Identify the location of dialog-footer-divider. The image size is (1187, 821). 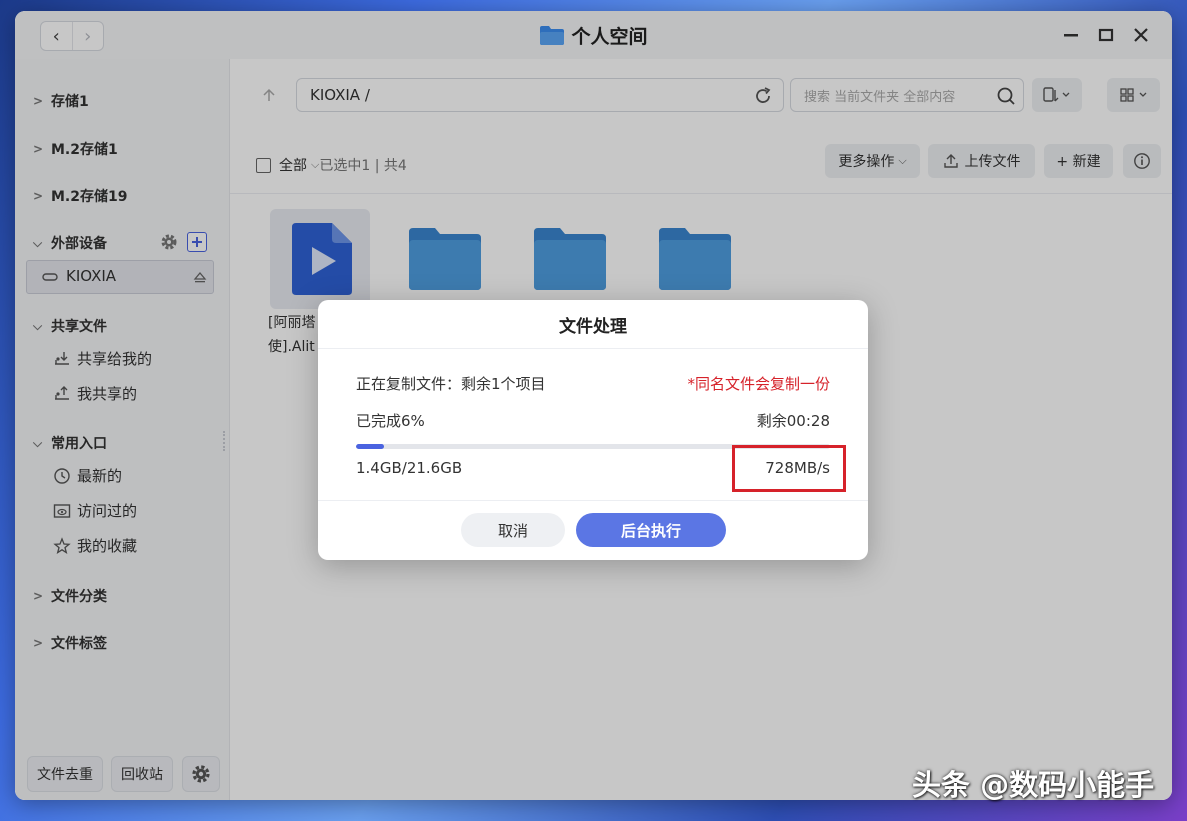
(593, 500).